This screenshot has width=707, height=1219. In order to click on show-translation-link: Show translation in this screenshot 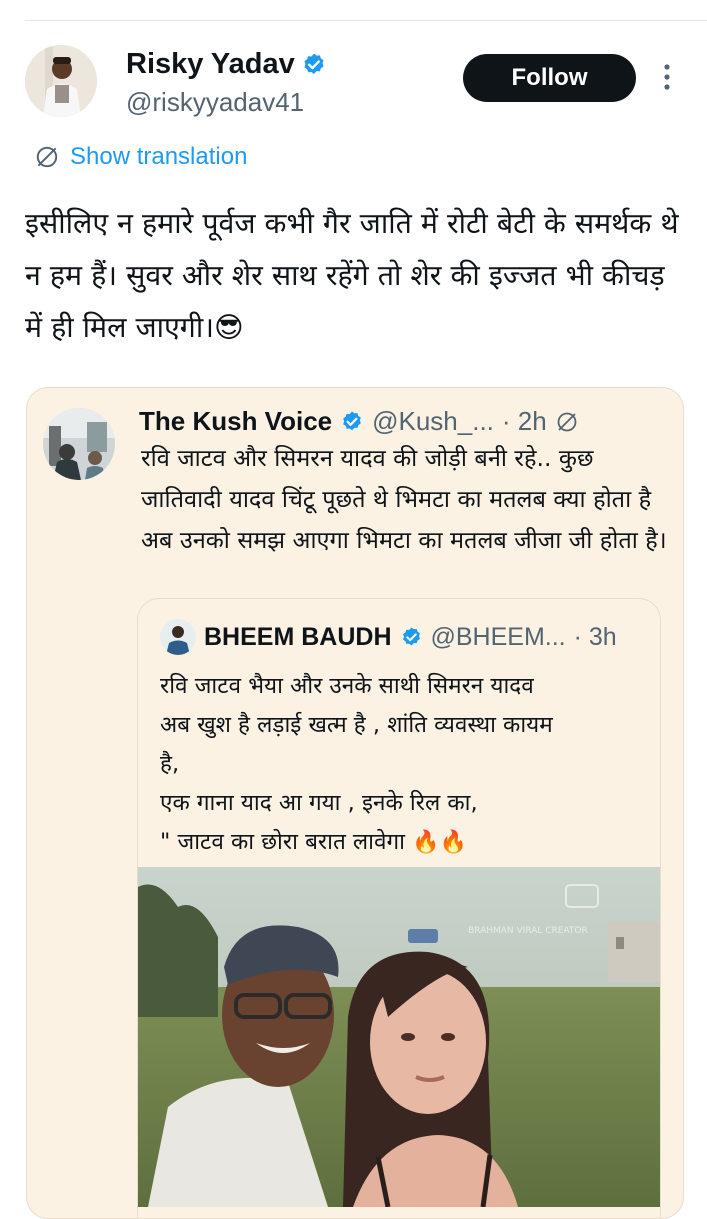, I will do `click(140, 157)`.